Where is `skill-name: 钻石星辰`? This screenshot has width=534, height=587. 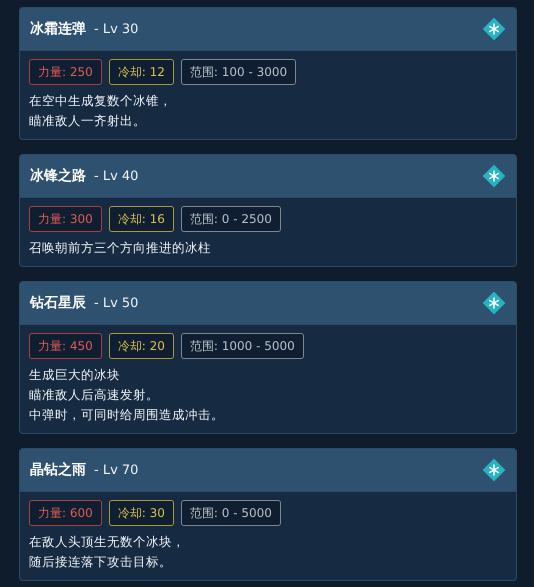
skill-name: 钻石星辰 is located at coordinates (58, 303).